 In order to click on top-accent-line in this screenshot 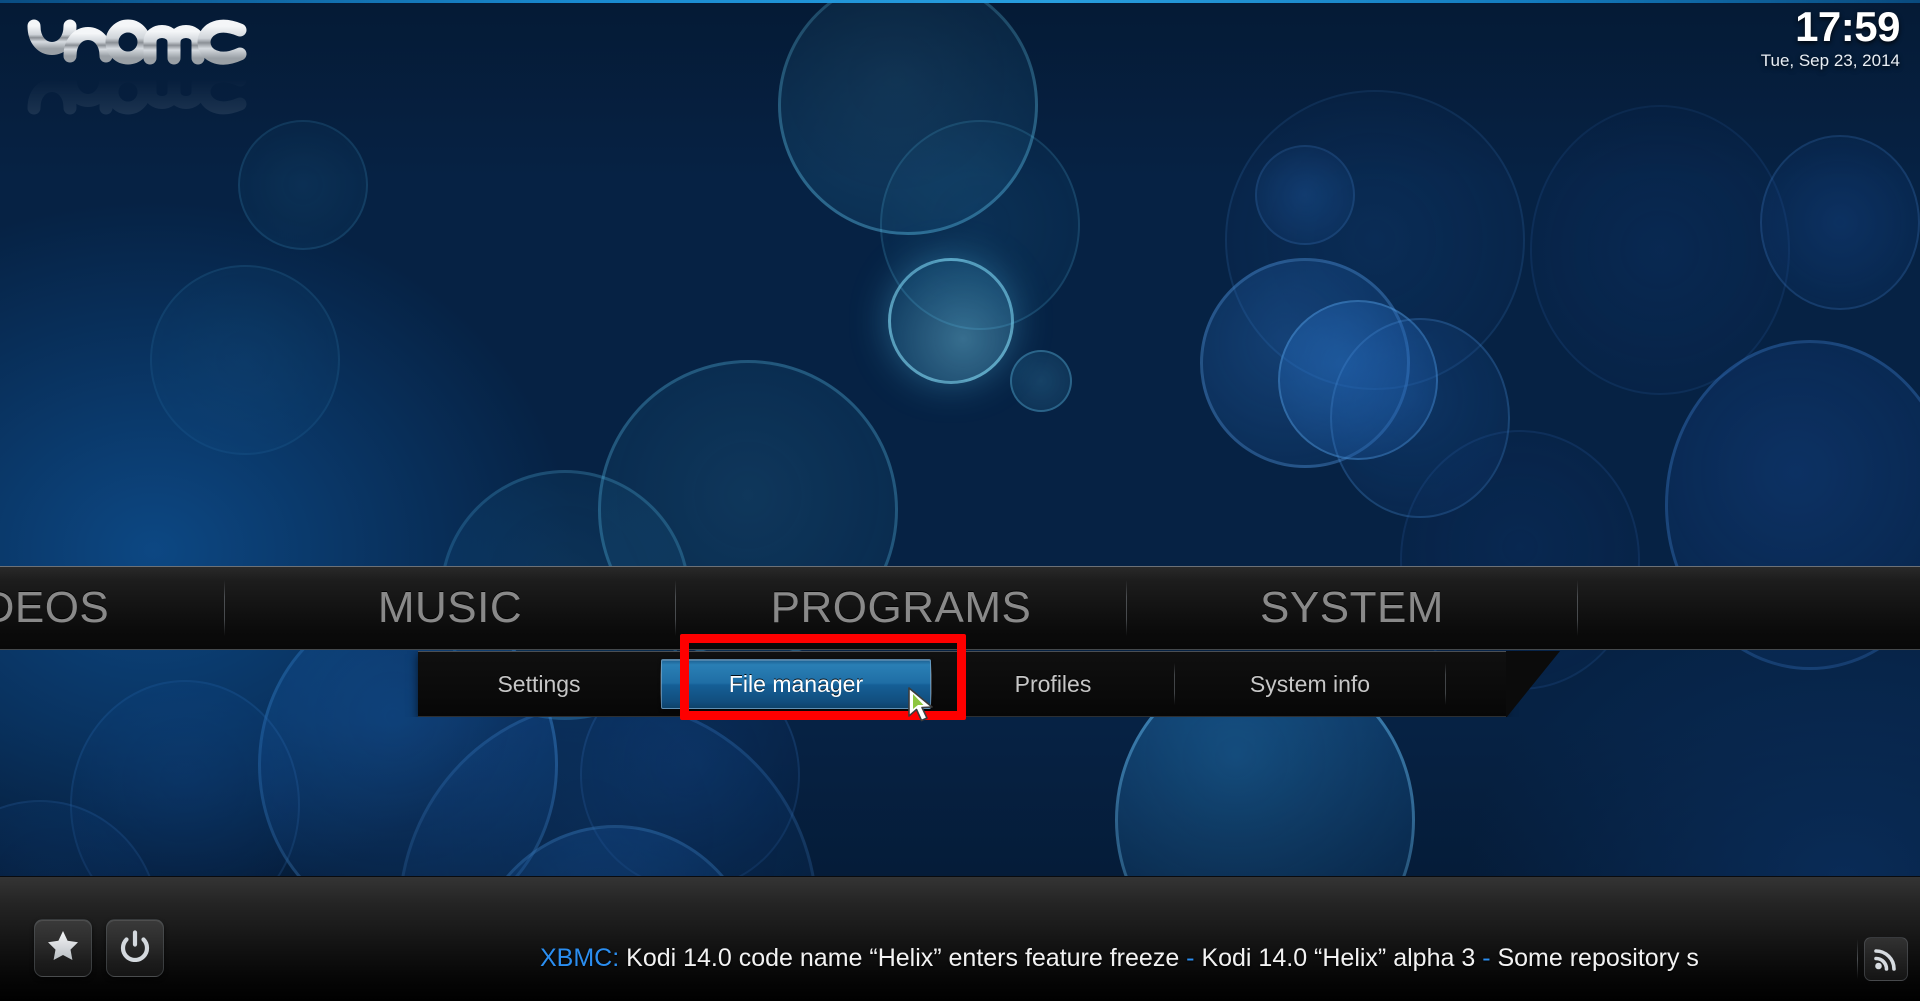, I will do `click(960, 1)`.